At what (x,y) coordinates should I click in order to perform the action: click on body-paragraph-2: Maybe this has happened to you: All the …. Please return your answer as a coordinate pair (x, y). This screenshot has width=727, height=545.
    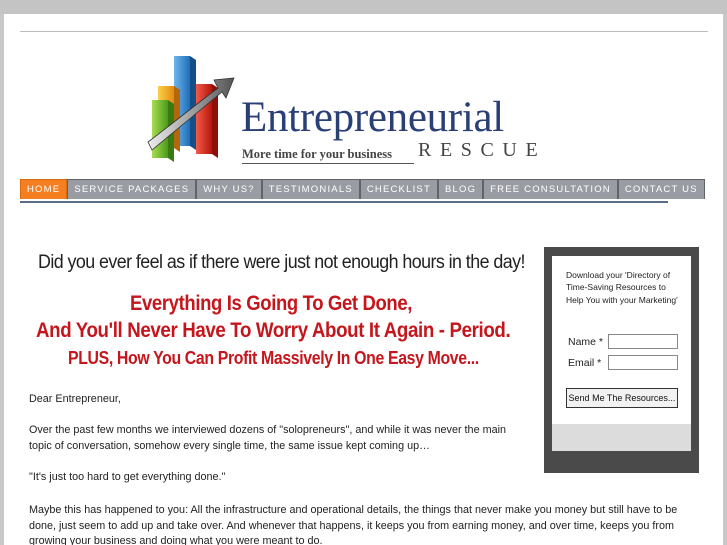
    Looking at the image, I should click on (353, 524).